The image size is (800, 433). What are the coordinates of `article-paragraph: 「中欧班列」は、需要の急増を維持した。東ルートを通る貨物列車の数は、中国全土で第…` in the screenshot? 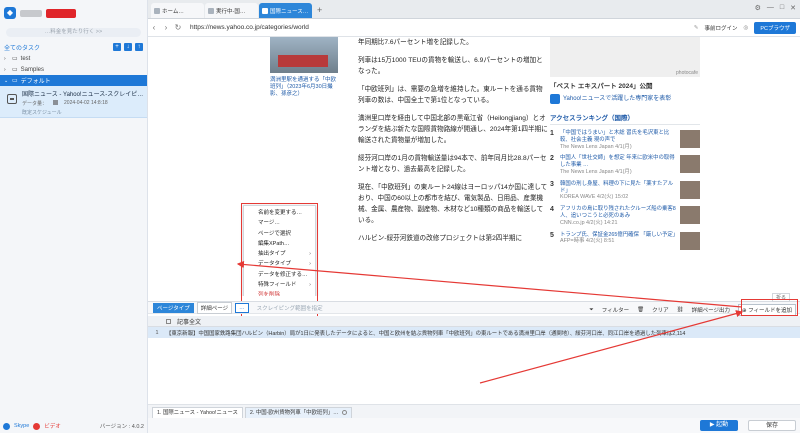 It's located at (450, 95).